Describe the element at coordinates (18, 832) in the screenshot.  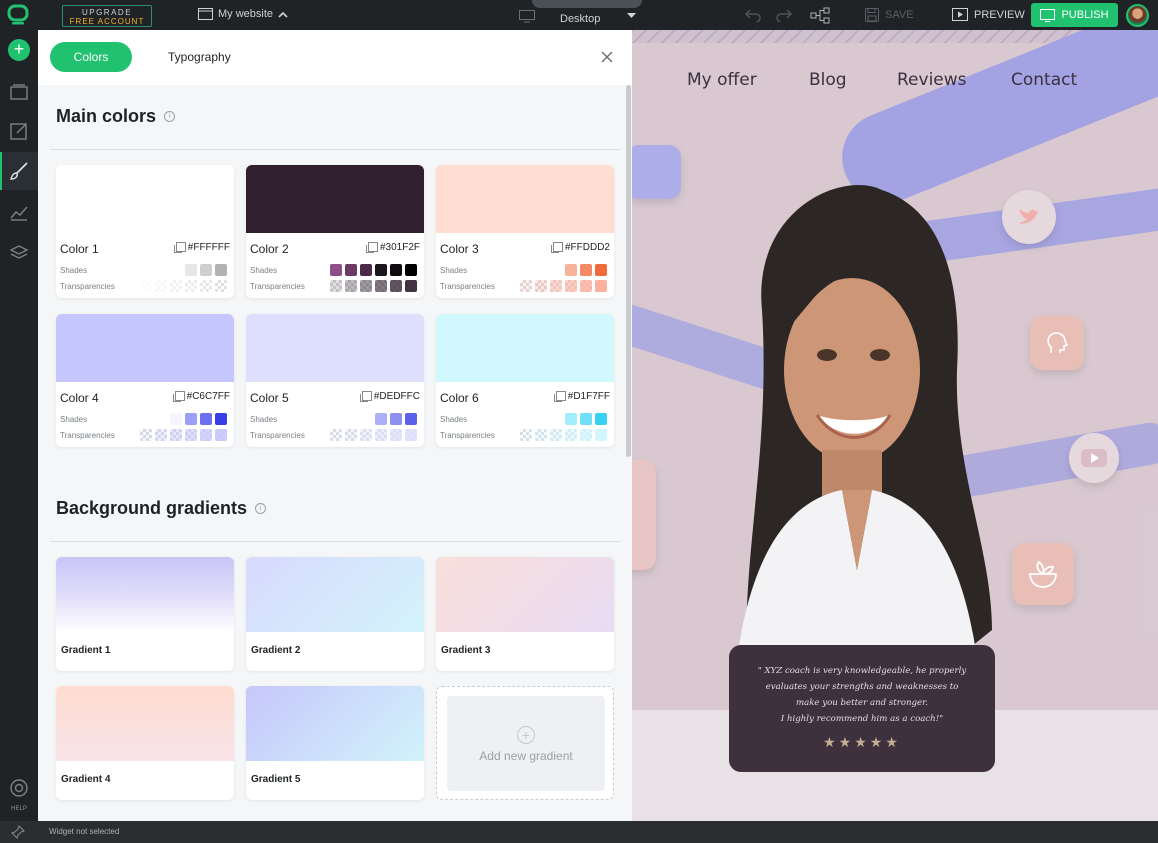
I see `pin-icon` at that location.